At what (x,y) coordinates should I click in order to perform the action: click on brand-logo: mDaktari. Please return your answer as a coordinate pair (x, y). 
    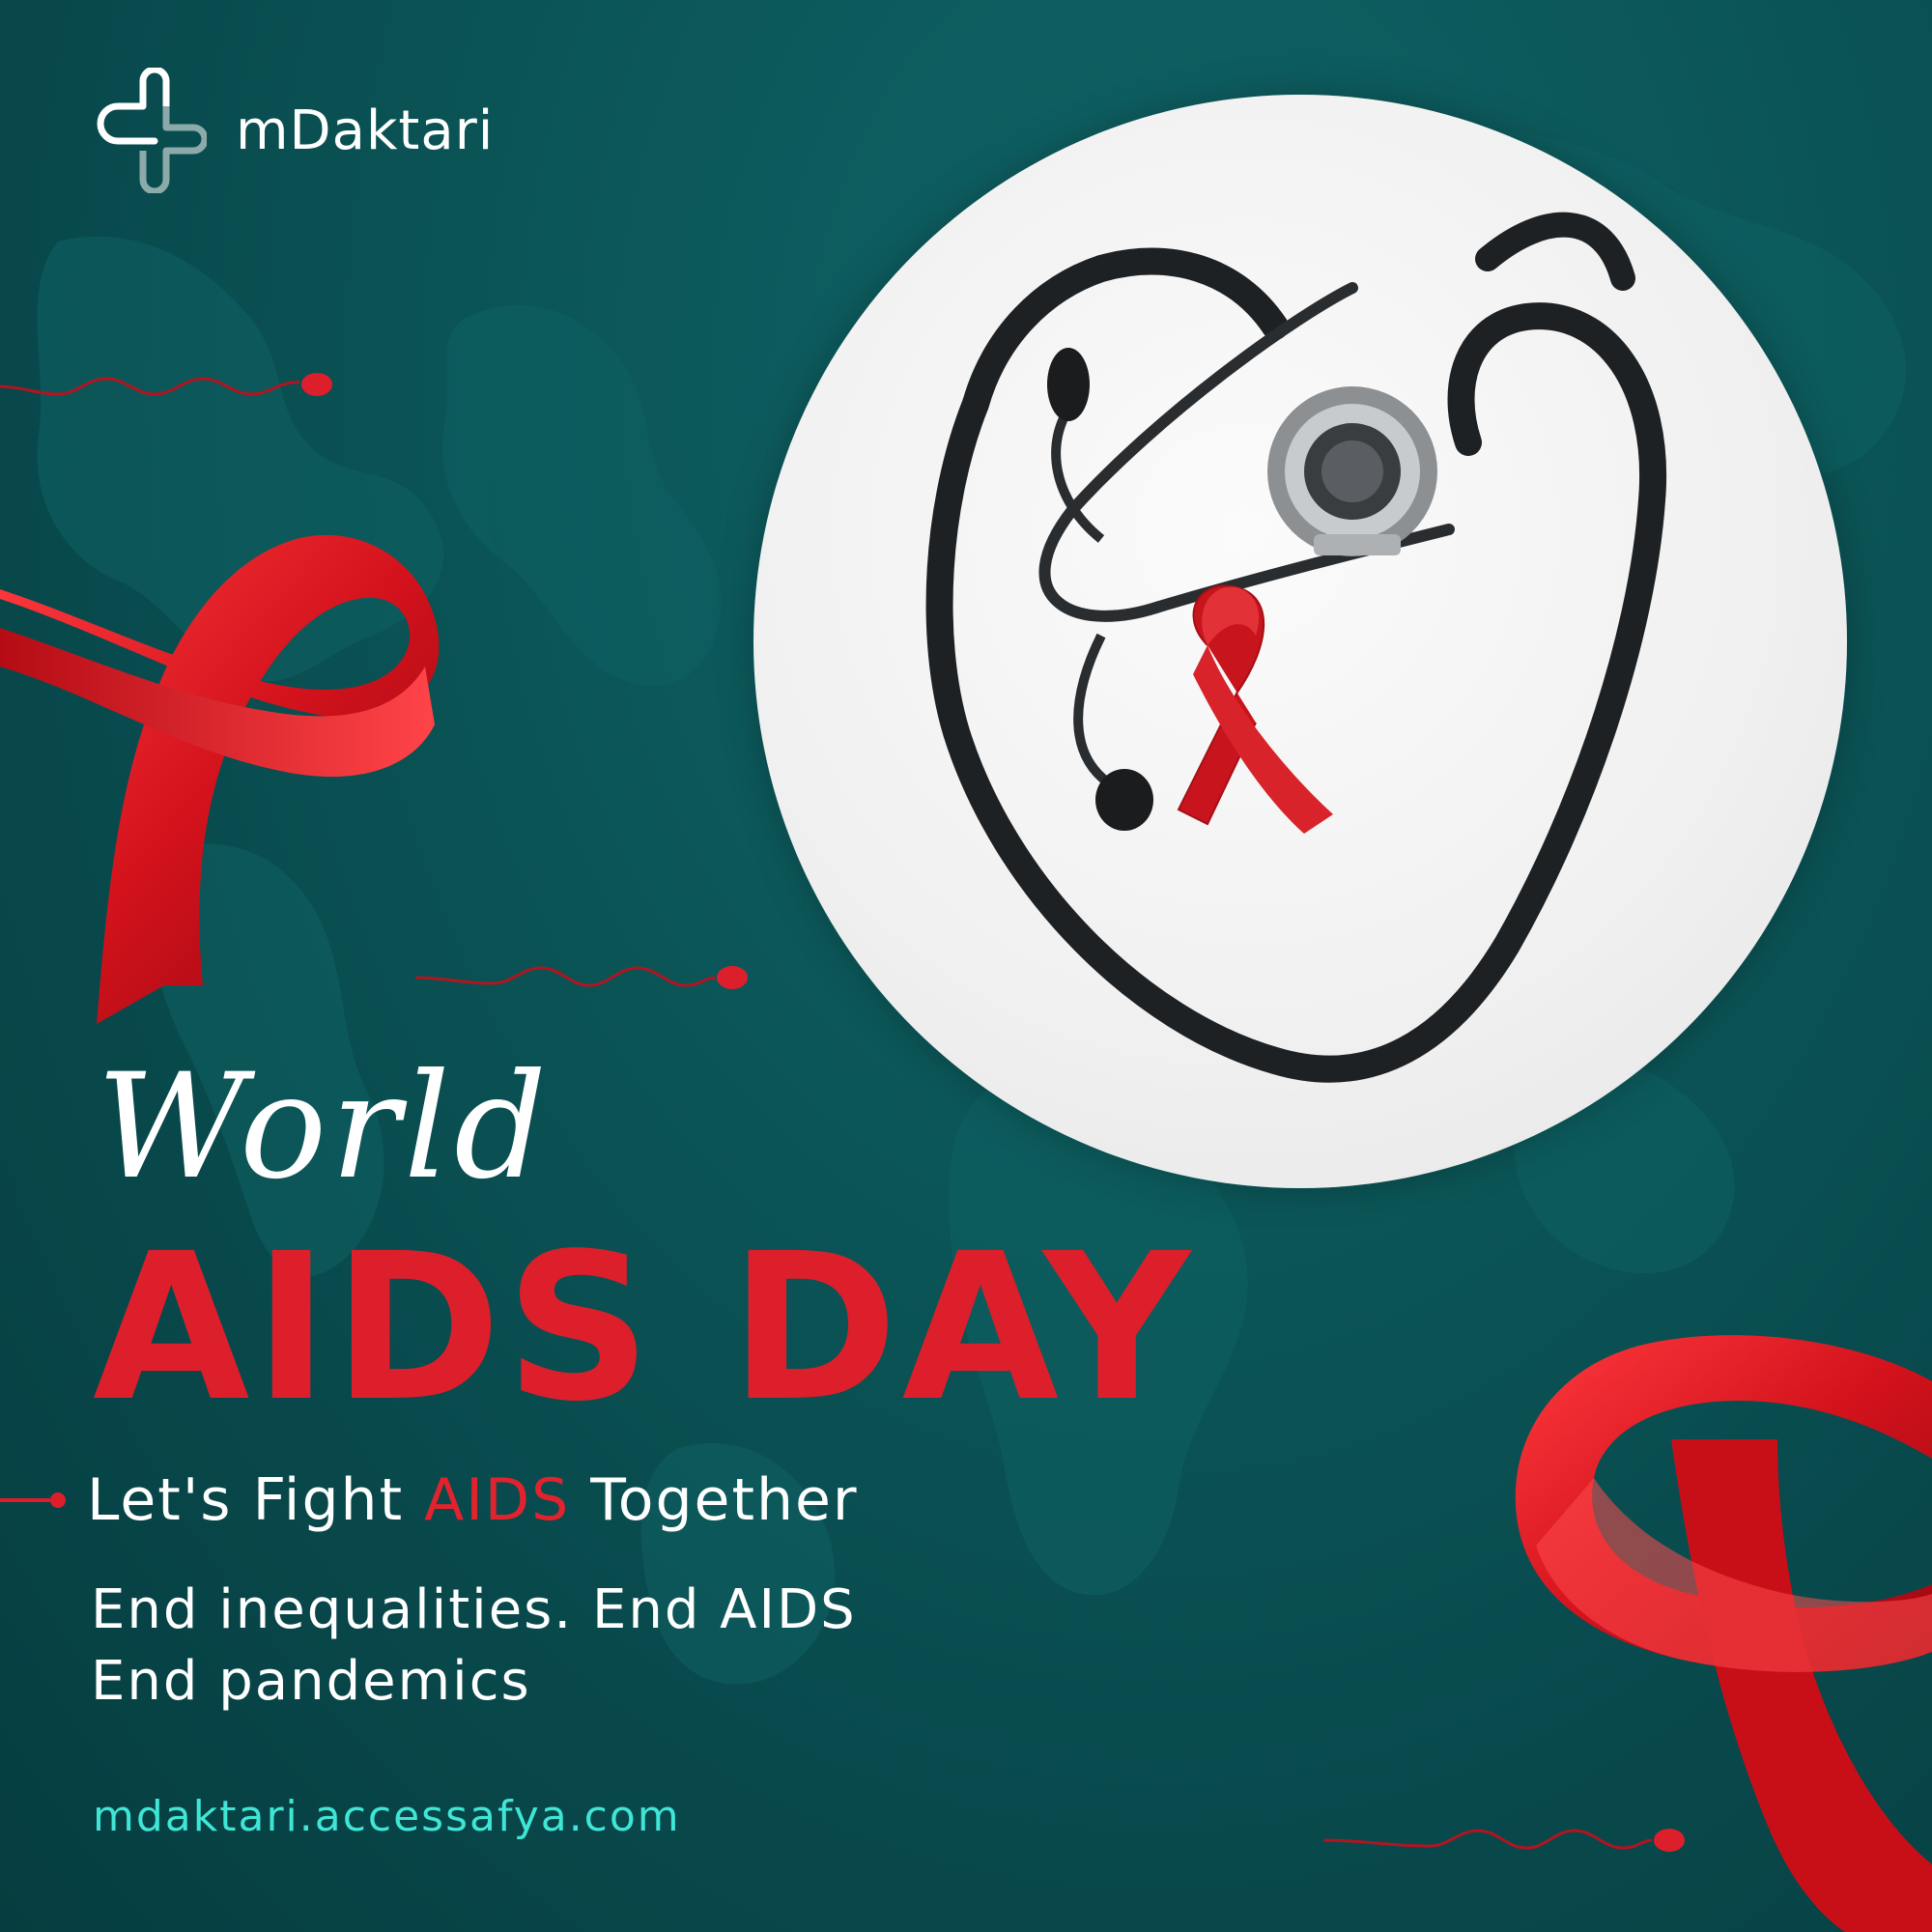
    Looking at the image, I should click on (287, 130).